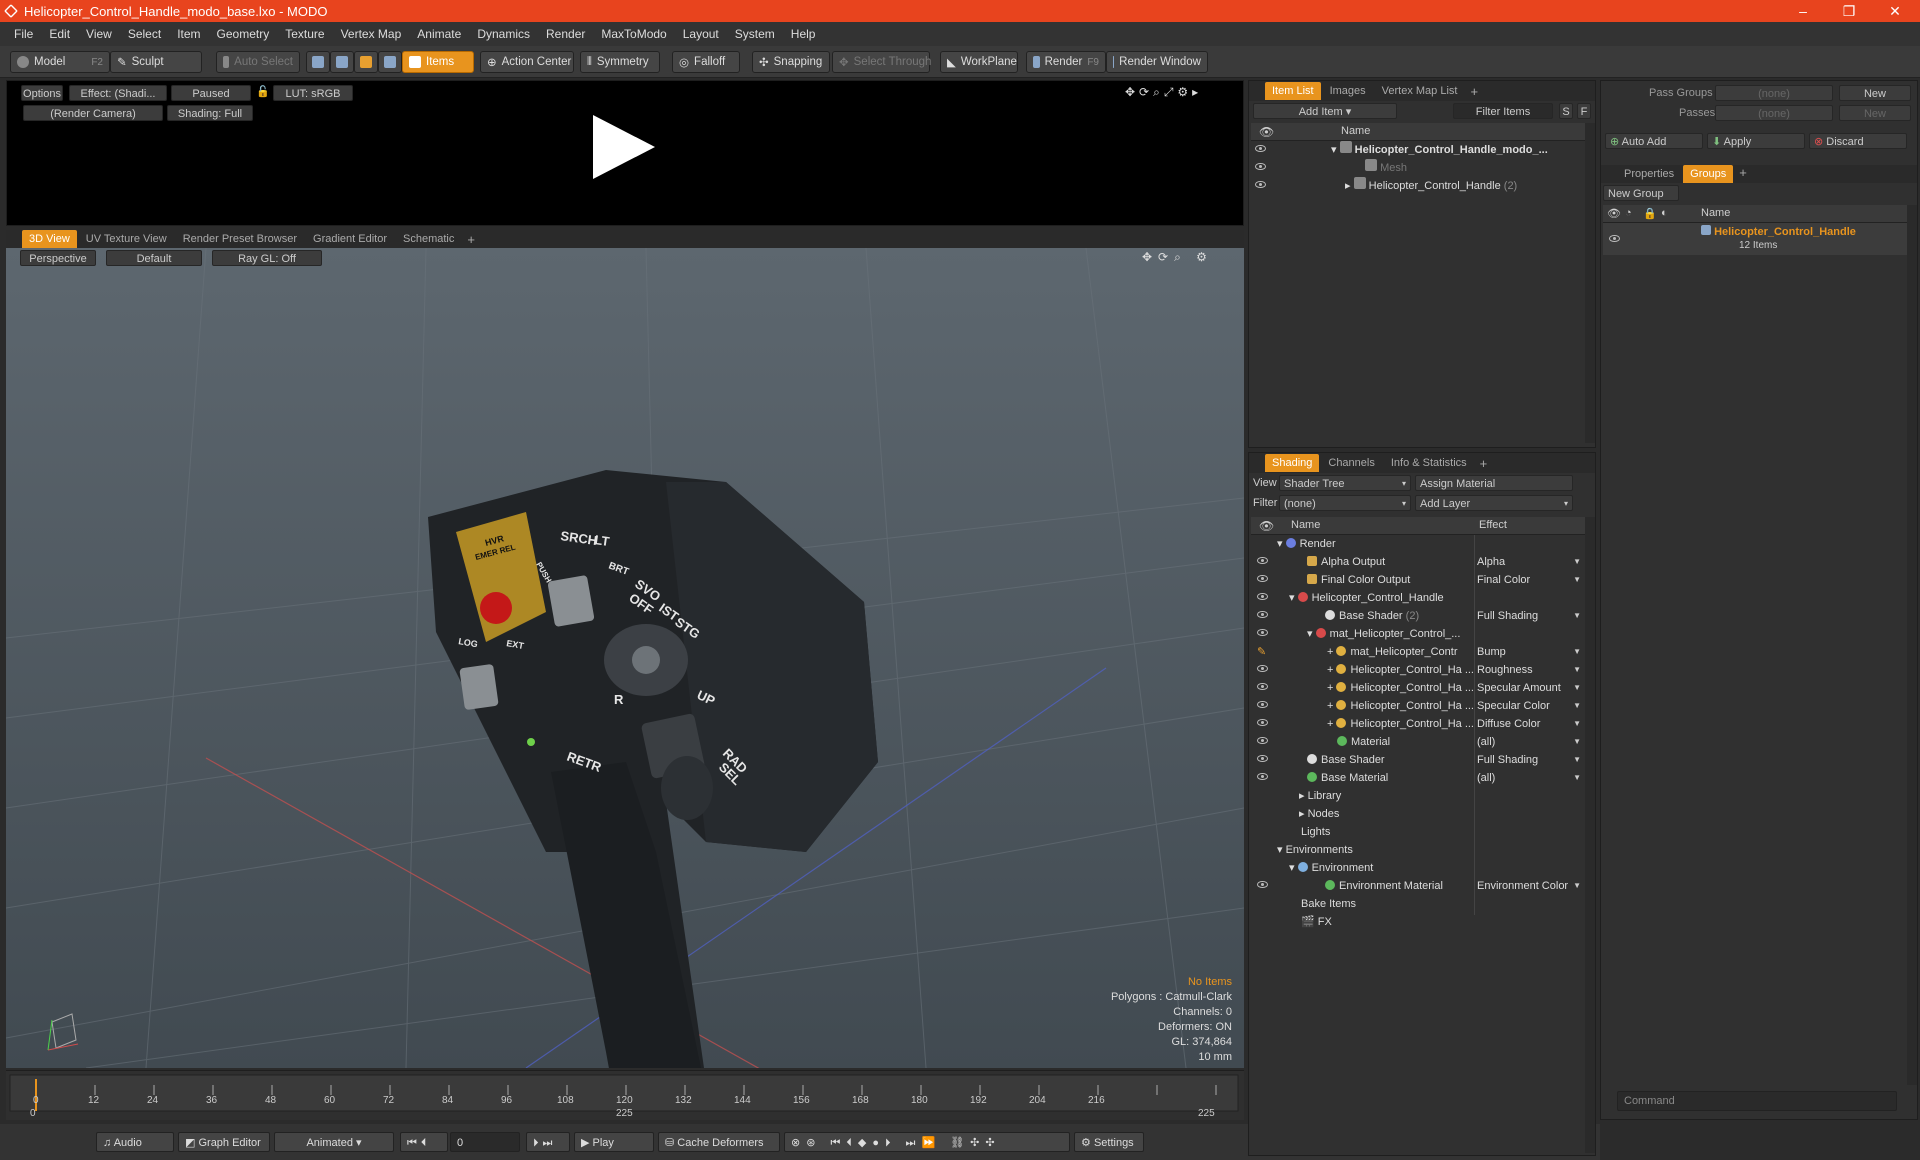  I want to click on tab-uv-texture-view: UV Texture View, so click(126, 239).